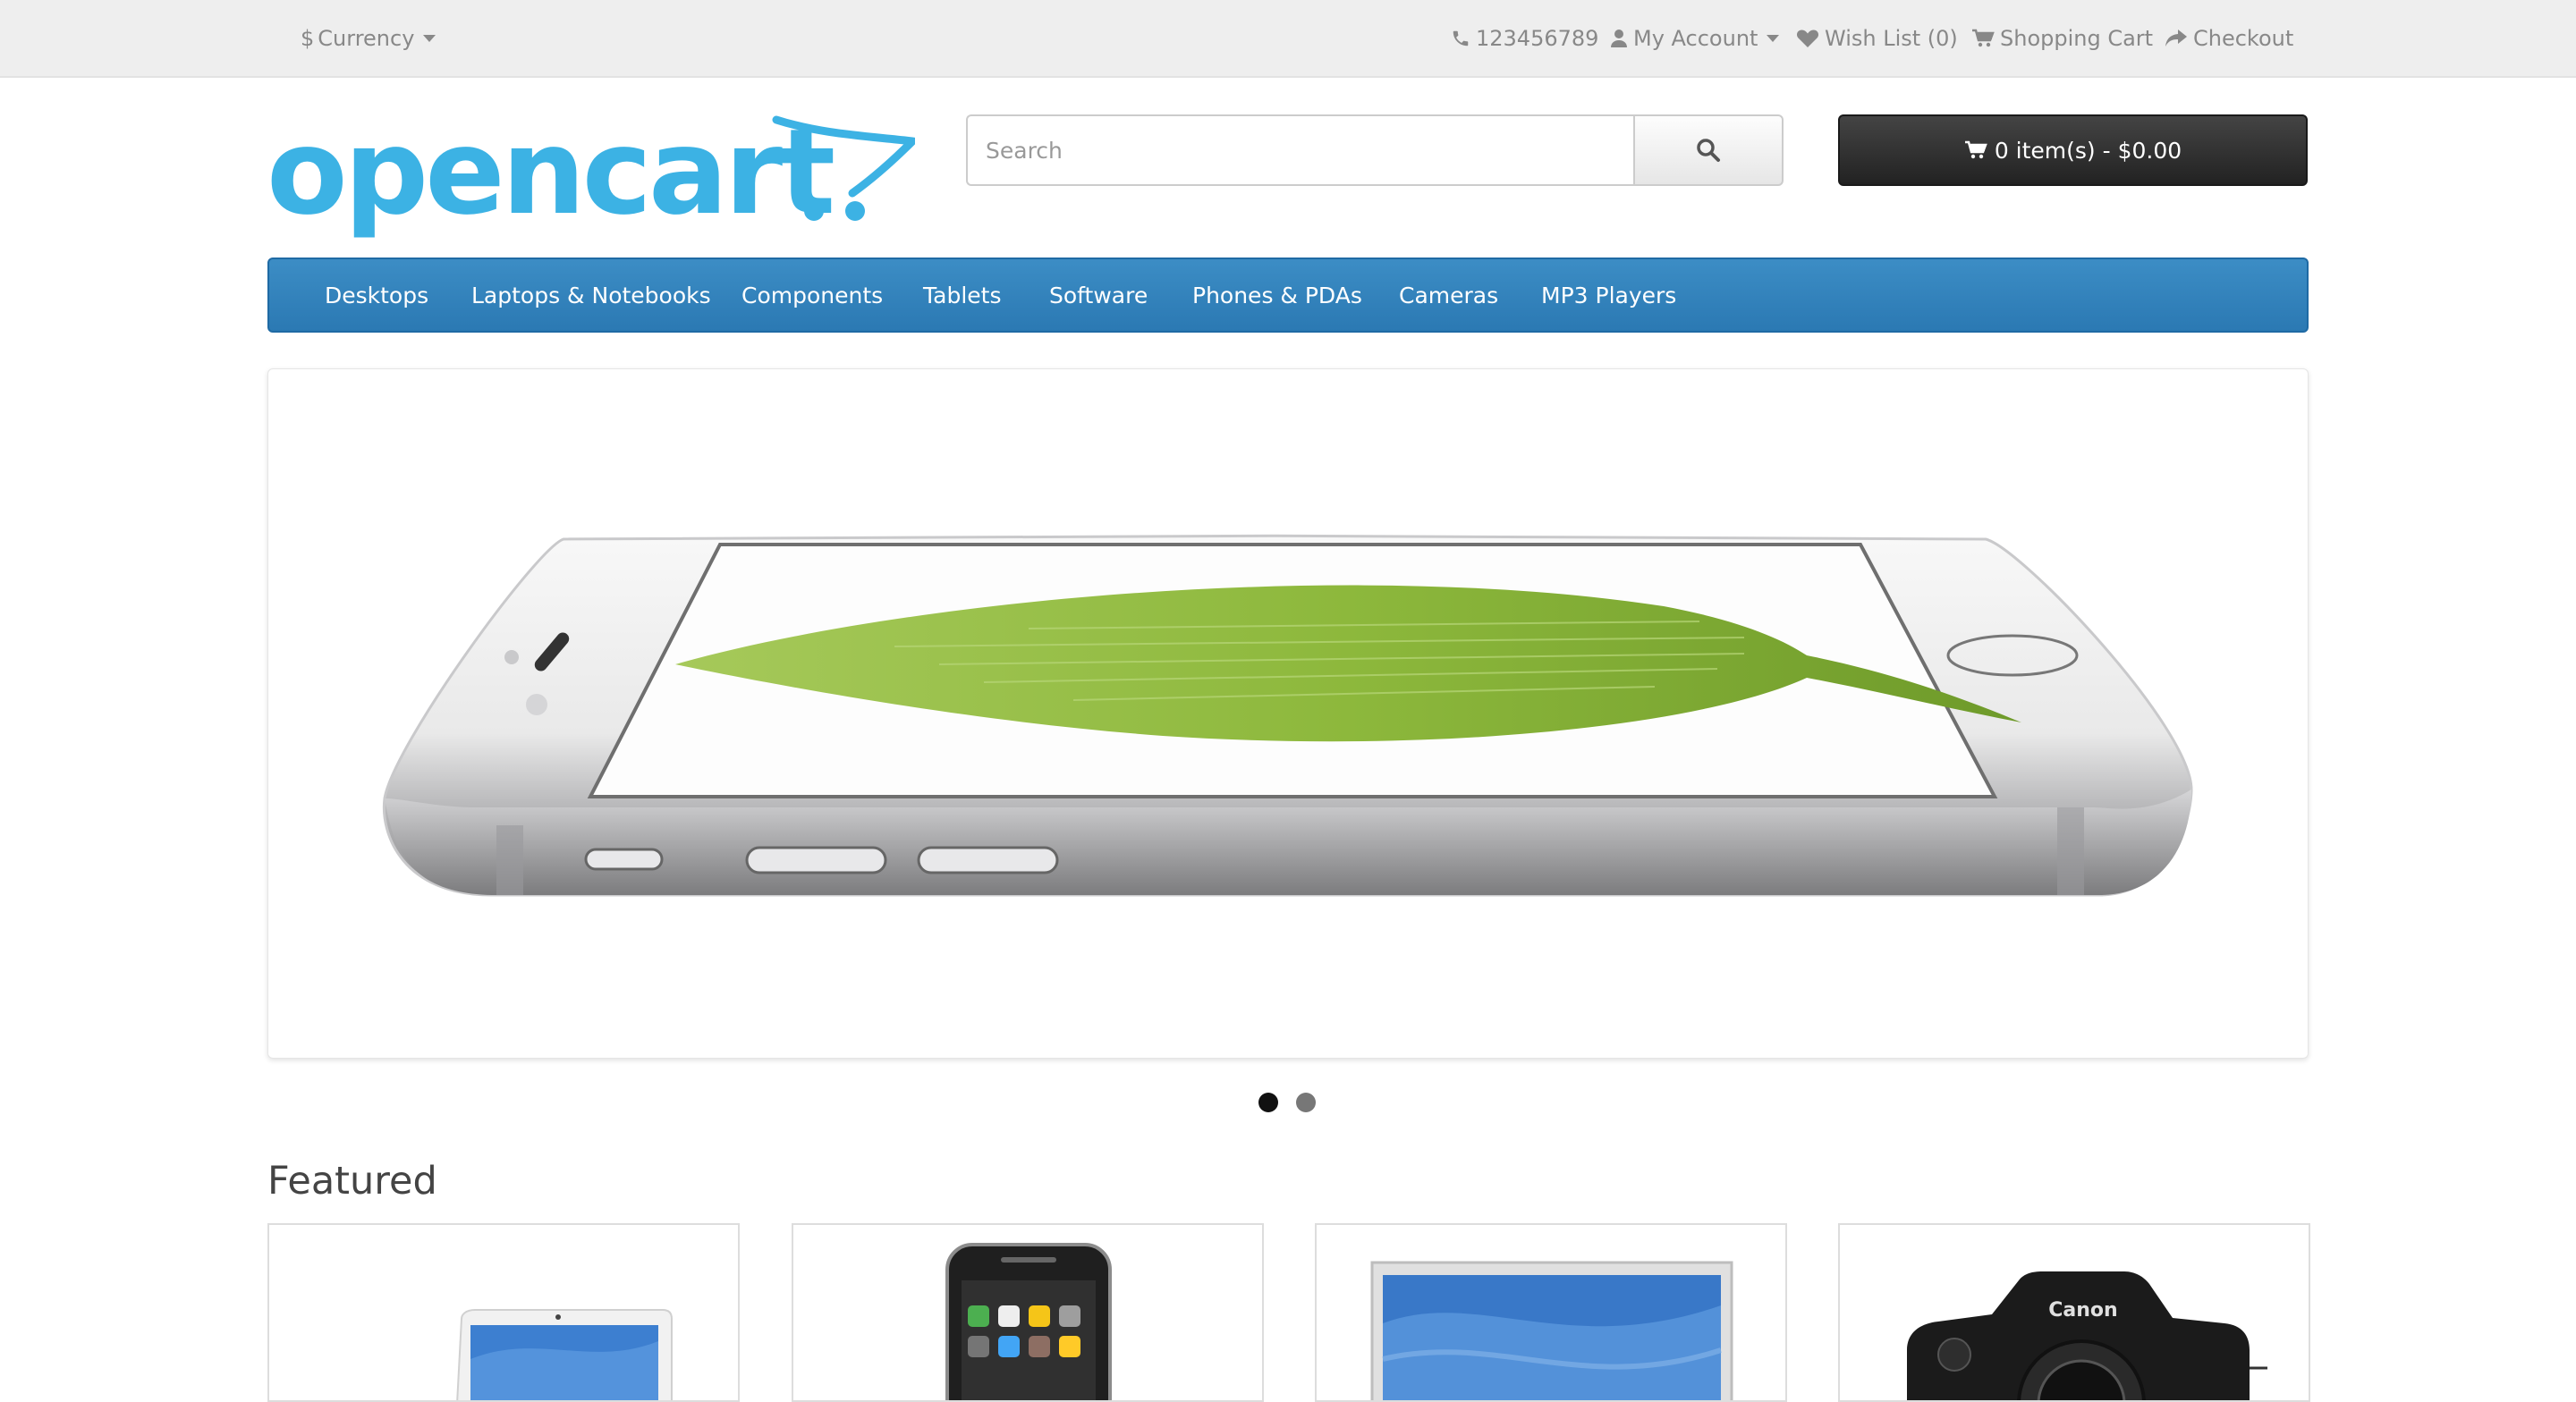  I want to click on shopping-cart-label: Shopping Cart, so click(2077, 38).